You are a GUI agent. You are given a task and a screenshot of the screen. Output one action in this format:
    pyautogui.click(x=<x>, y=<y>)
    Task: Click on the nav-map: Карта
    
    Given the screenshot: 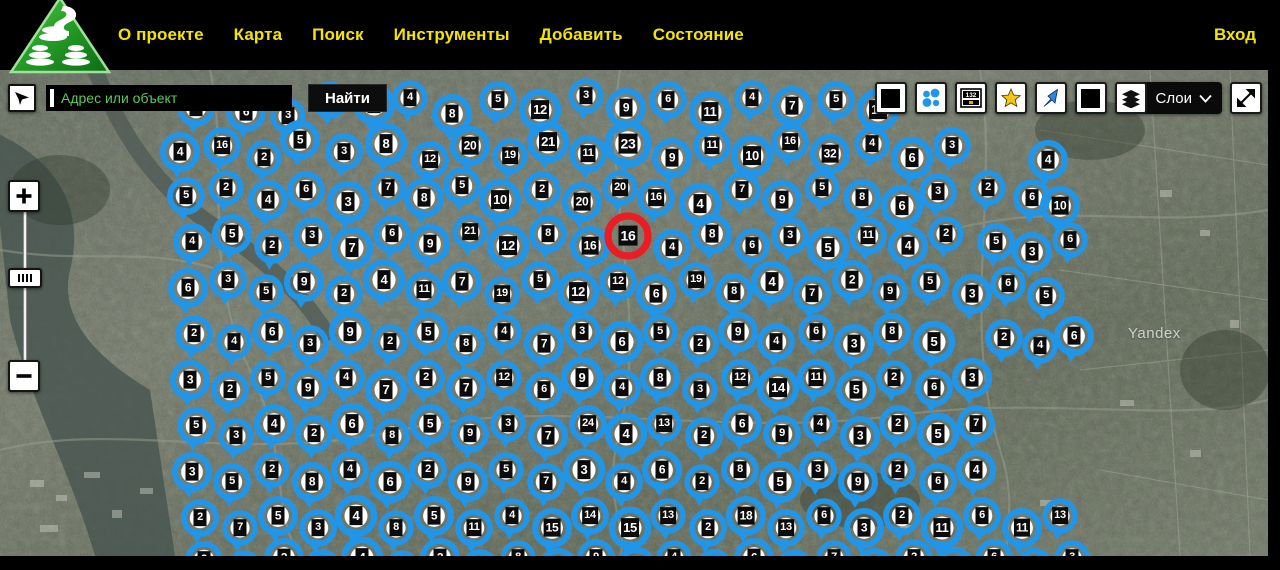 What is the action you would take?
    pyautogui.click(x=258, y=35)
    